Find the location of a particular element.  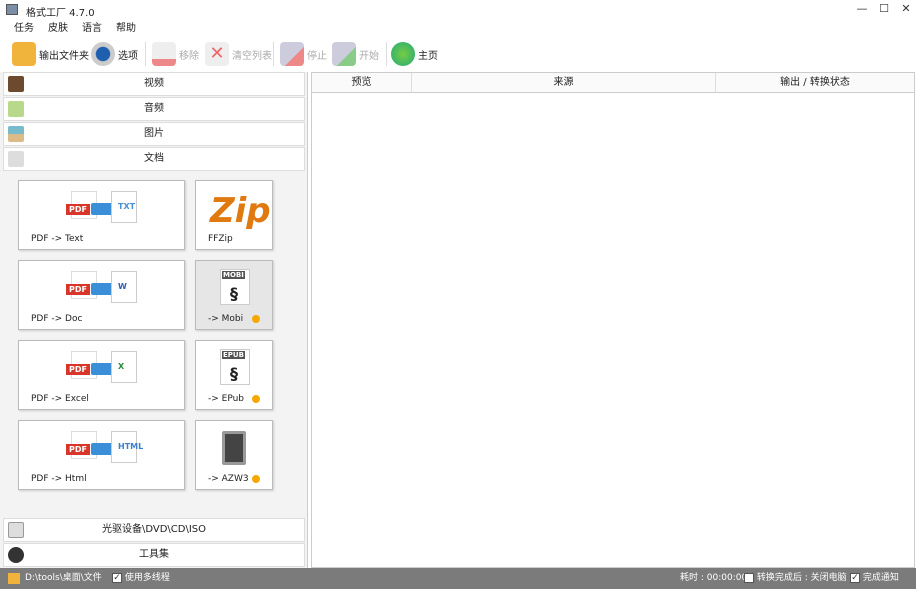

minimize-button: — is located at coordinates (862, 10).